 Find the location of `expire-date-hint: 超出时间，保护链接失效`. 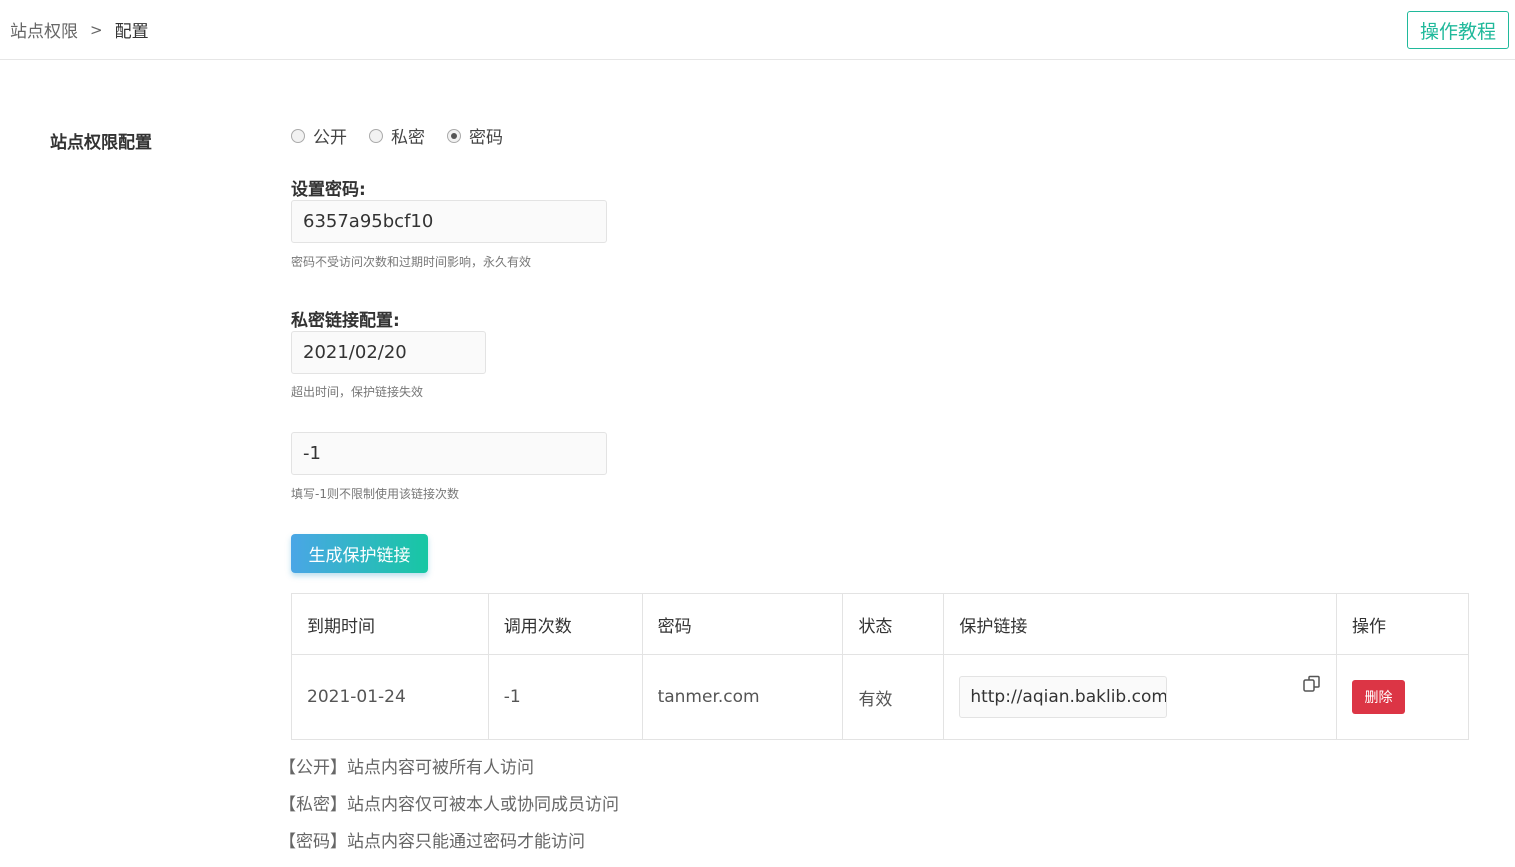

expire-date-hint: 超出时间，保护链接失效 is located at coordinates (357, 392).